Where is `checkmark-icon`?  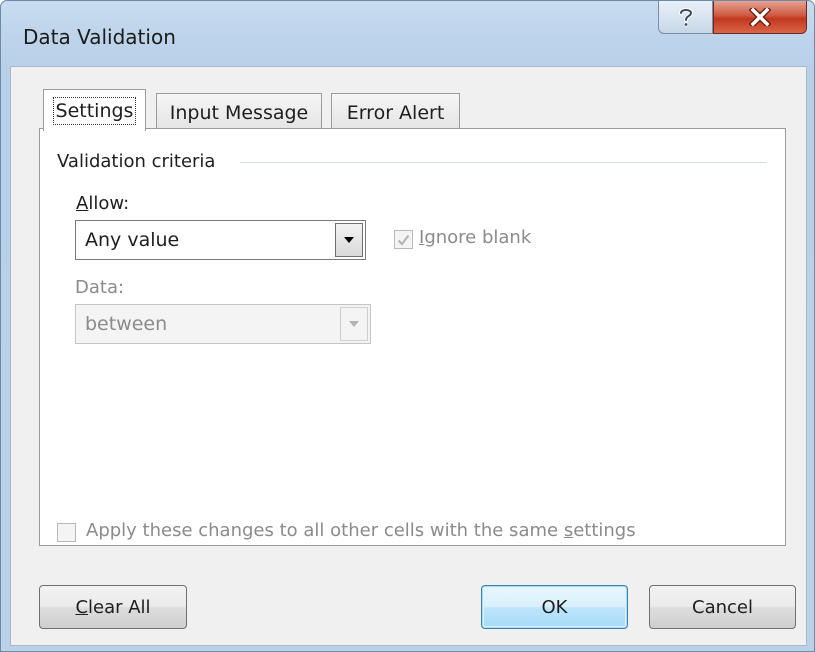
checkmark-icon is located at coordinates (403, 240).